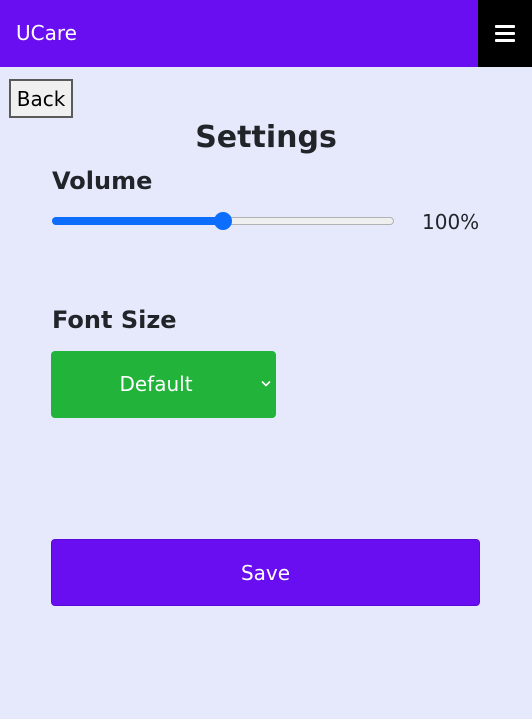  What do you see at coordinates (102, 181) in the screenshot?
I see `volume-label: Volume` at bounding box center [102, 181].